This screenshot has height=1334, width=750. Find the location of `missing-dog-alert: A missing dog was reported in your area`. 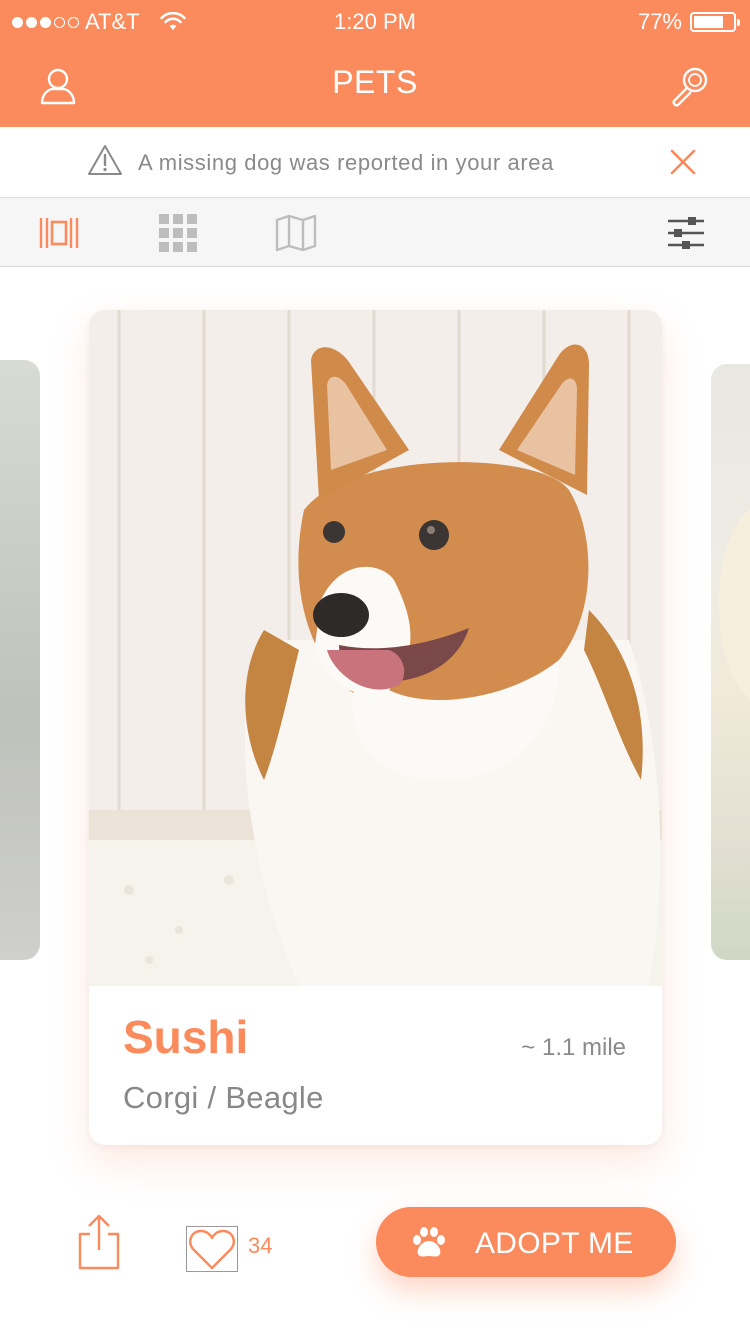

missing-dog-alert: A missing dog was reported in your area is located at coordinates (375, 162).